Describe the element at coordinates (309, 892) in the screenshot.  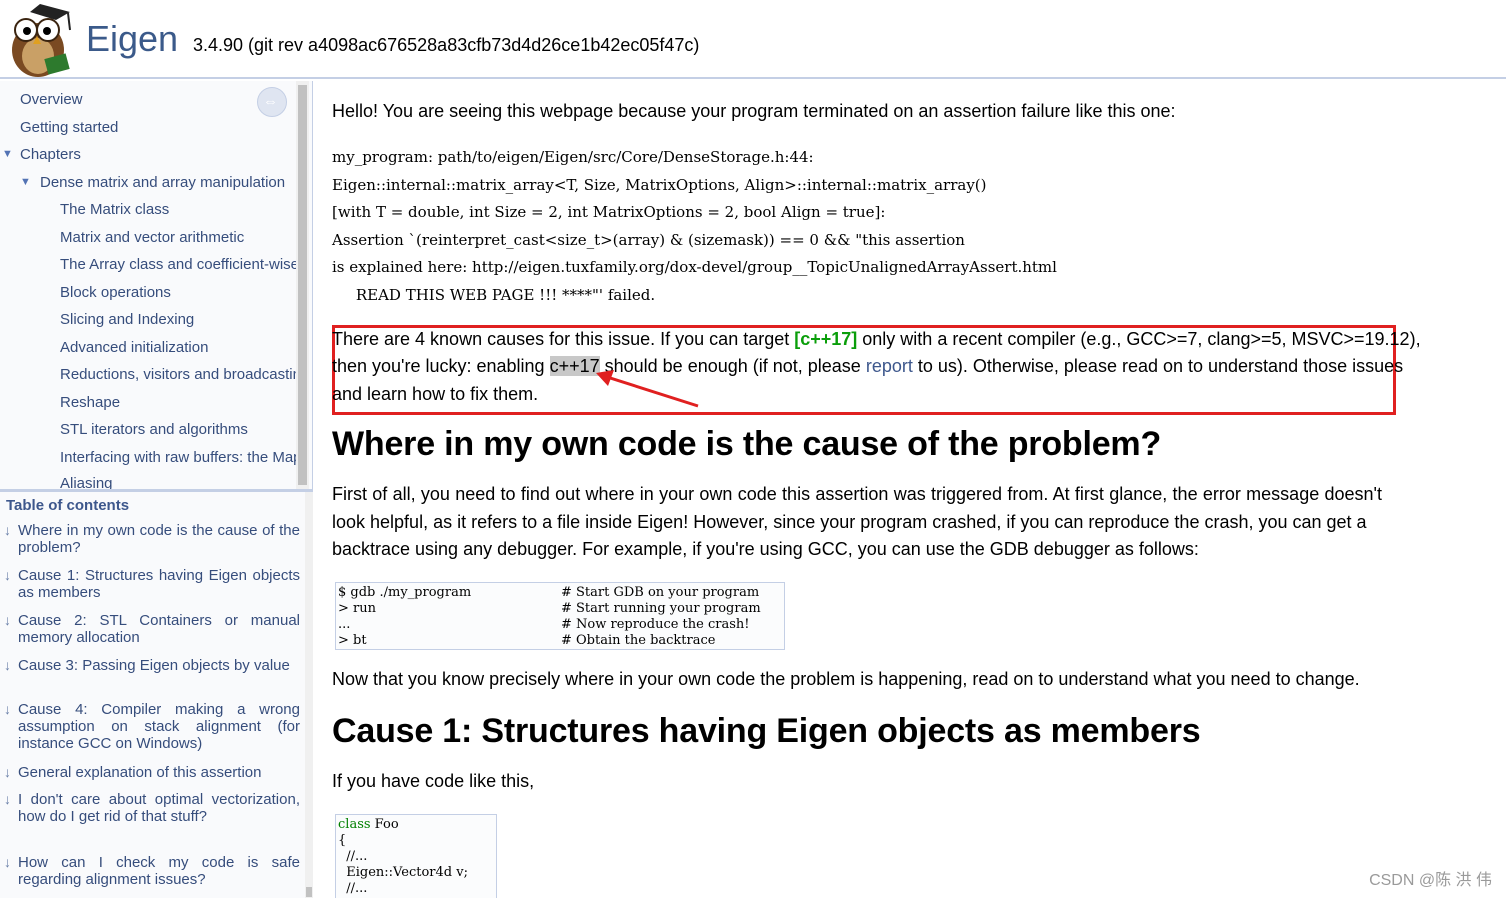
I see `toc-scrollbar-thumb` at that location.